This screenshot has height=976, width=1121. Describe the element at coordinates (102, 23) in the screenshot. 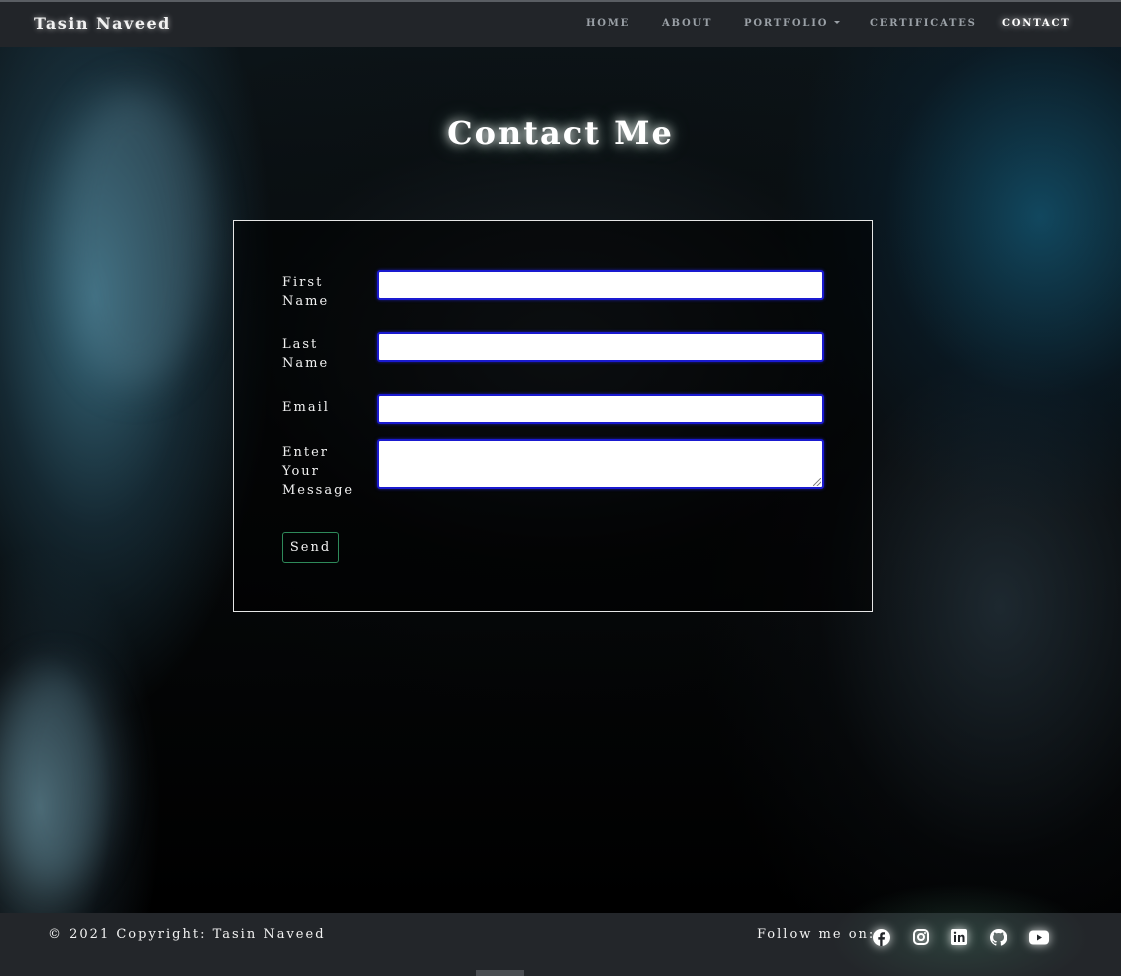

I see `brand-logo: Tasin Naveed` at that location.